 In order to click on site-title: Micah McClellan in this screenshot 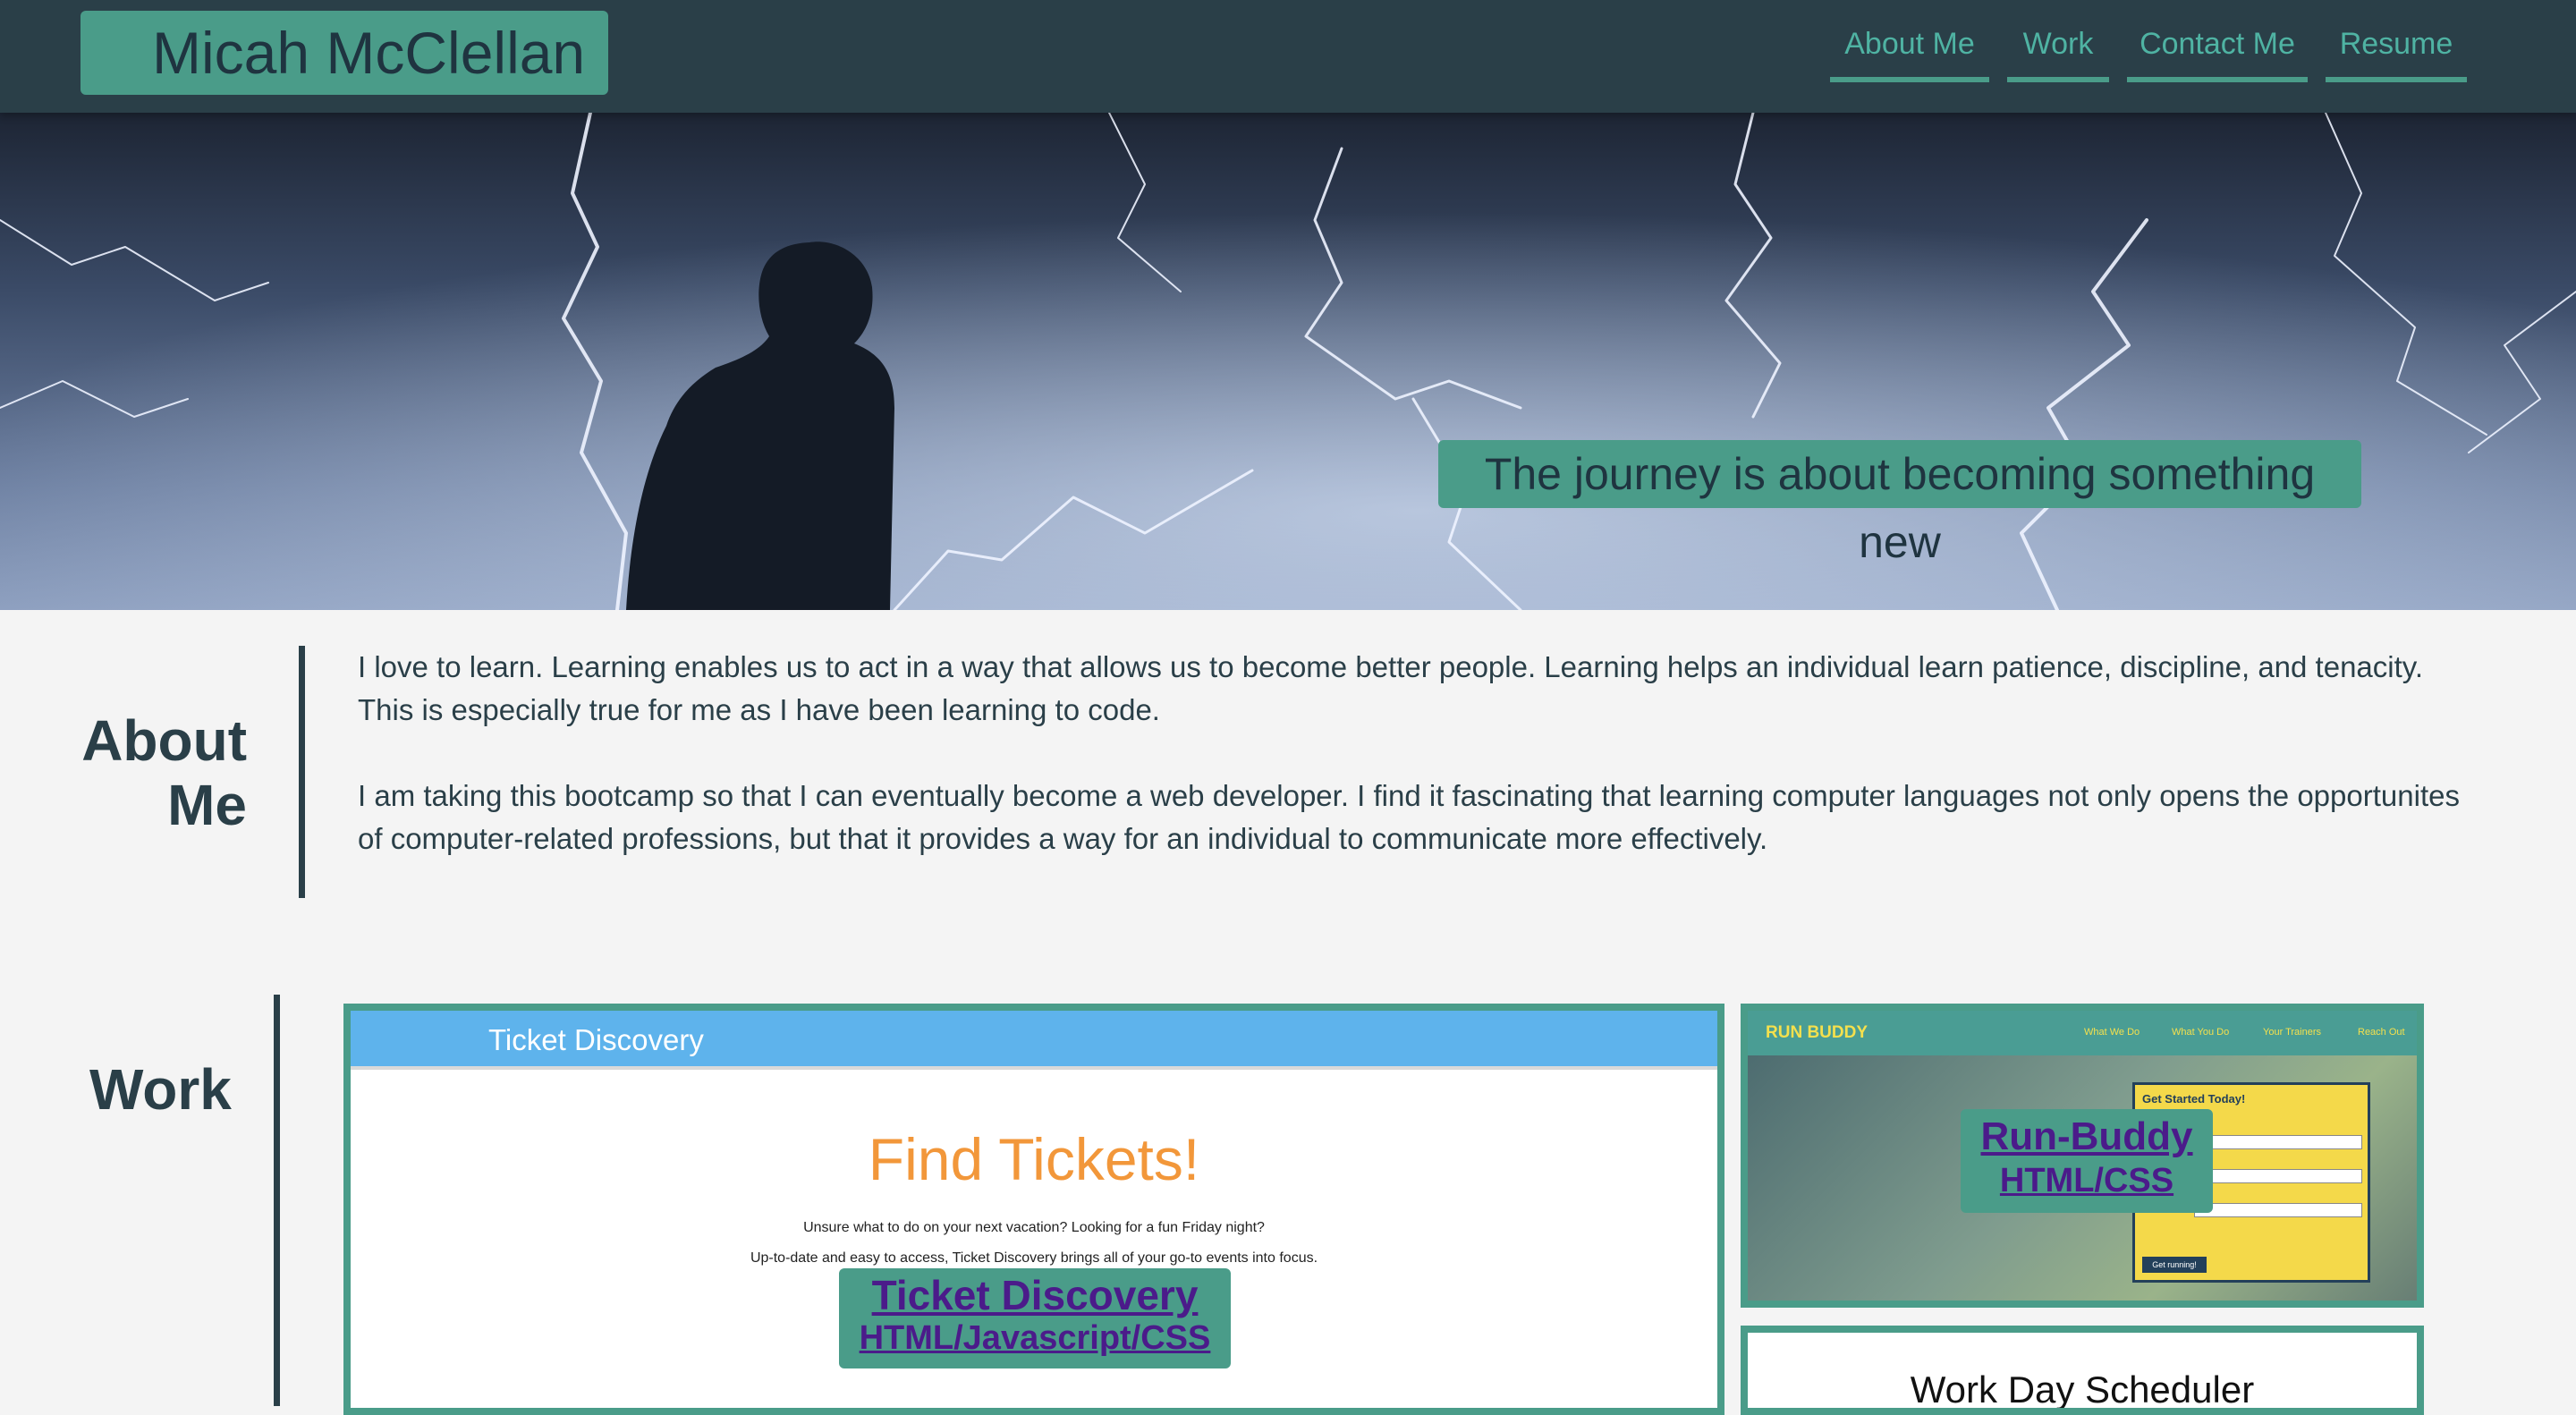, I will do `click(344, 53)`.